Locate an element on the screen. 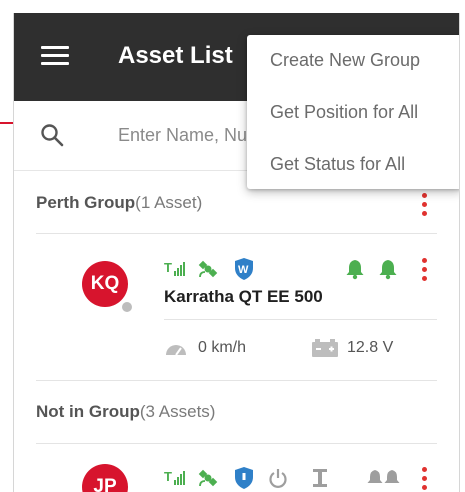 Image resolution: width=465 pixels, height=492 pixels. shield-icon is located at coordinates (244, 478).